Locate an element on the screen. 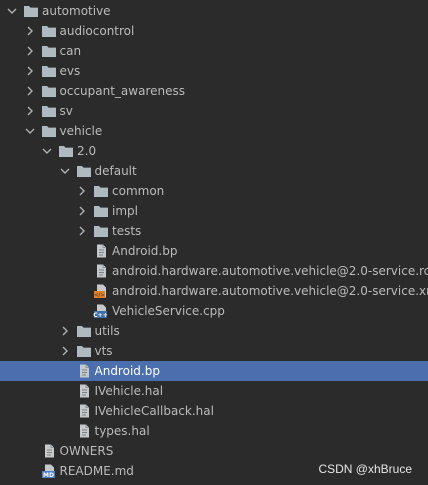 Image resolution: width=428 pixels, height=485 pixels. tree-item-label: automotive is located at coordinates (76, 11).